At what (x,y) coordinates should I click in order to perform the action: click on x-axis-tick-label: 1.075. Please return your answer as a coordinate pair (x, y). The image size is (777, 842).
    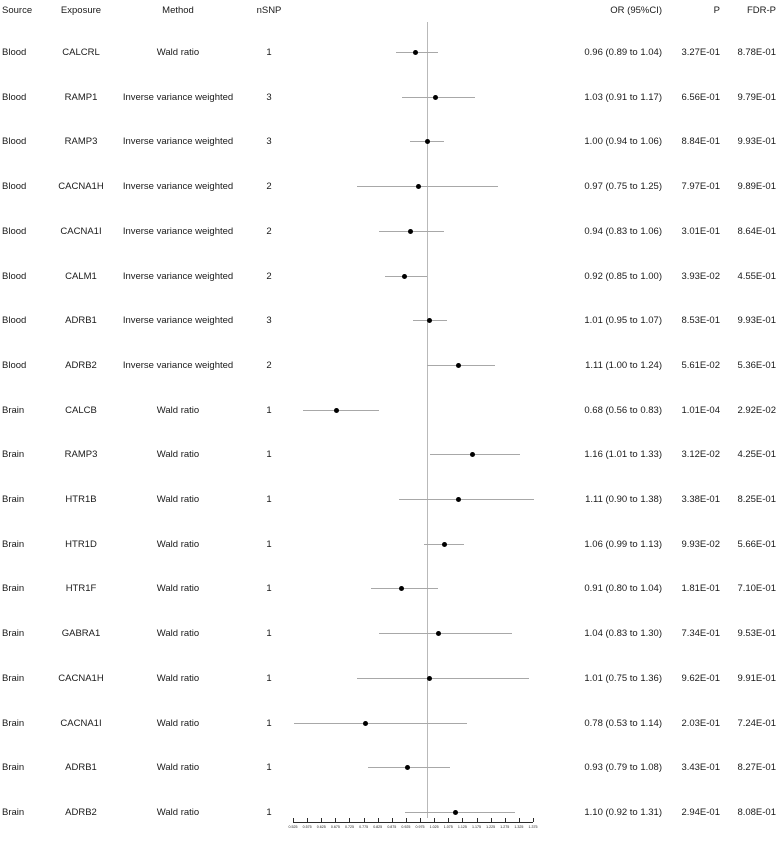
    Looking at the image, I should click on (448, 827).